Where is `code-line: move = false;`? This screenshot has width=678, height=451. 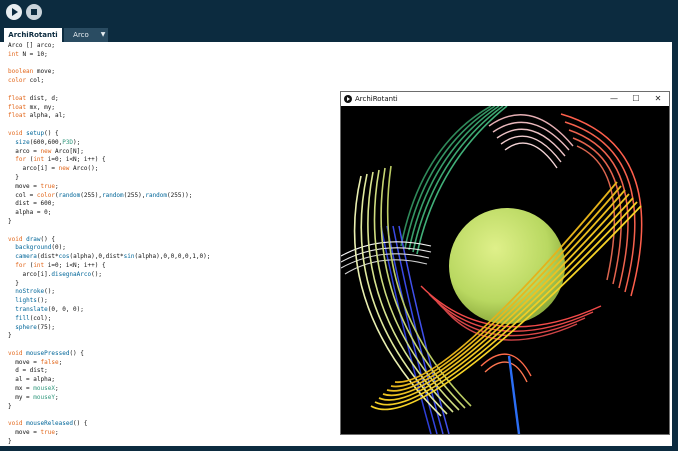
code-line: move = false; is located at coordinates (35, 362).